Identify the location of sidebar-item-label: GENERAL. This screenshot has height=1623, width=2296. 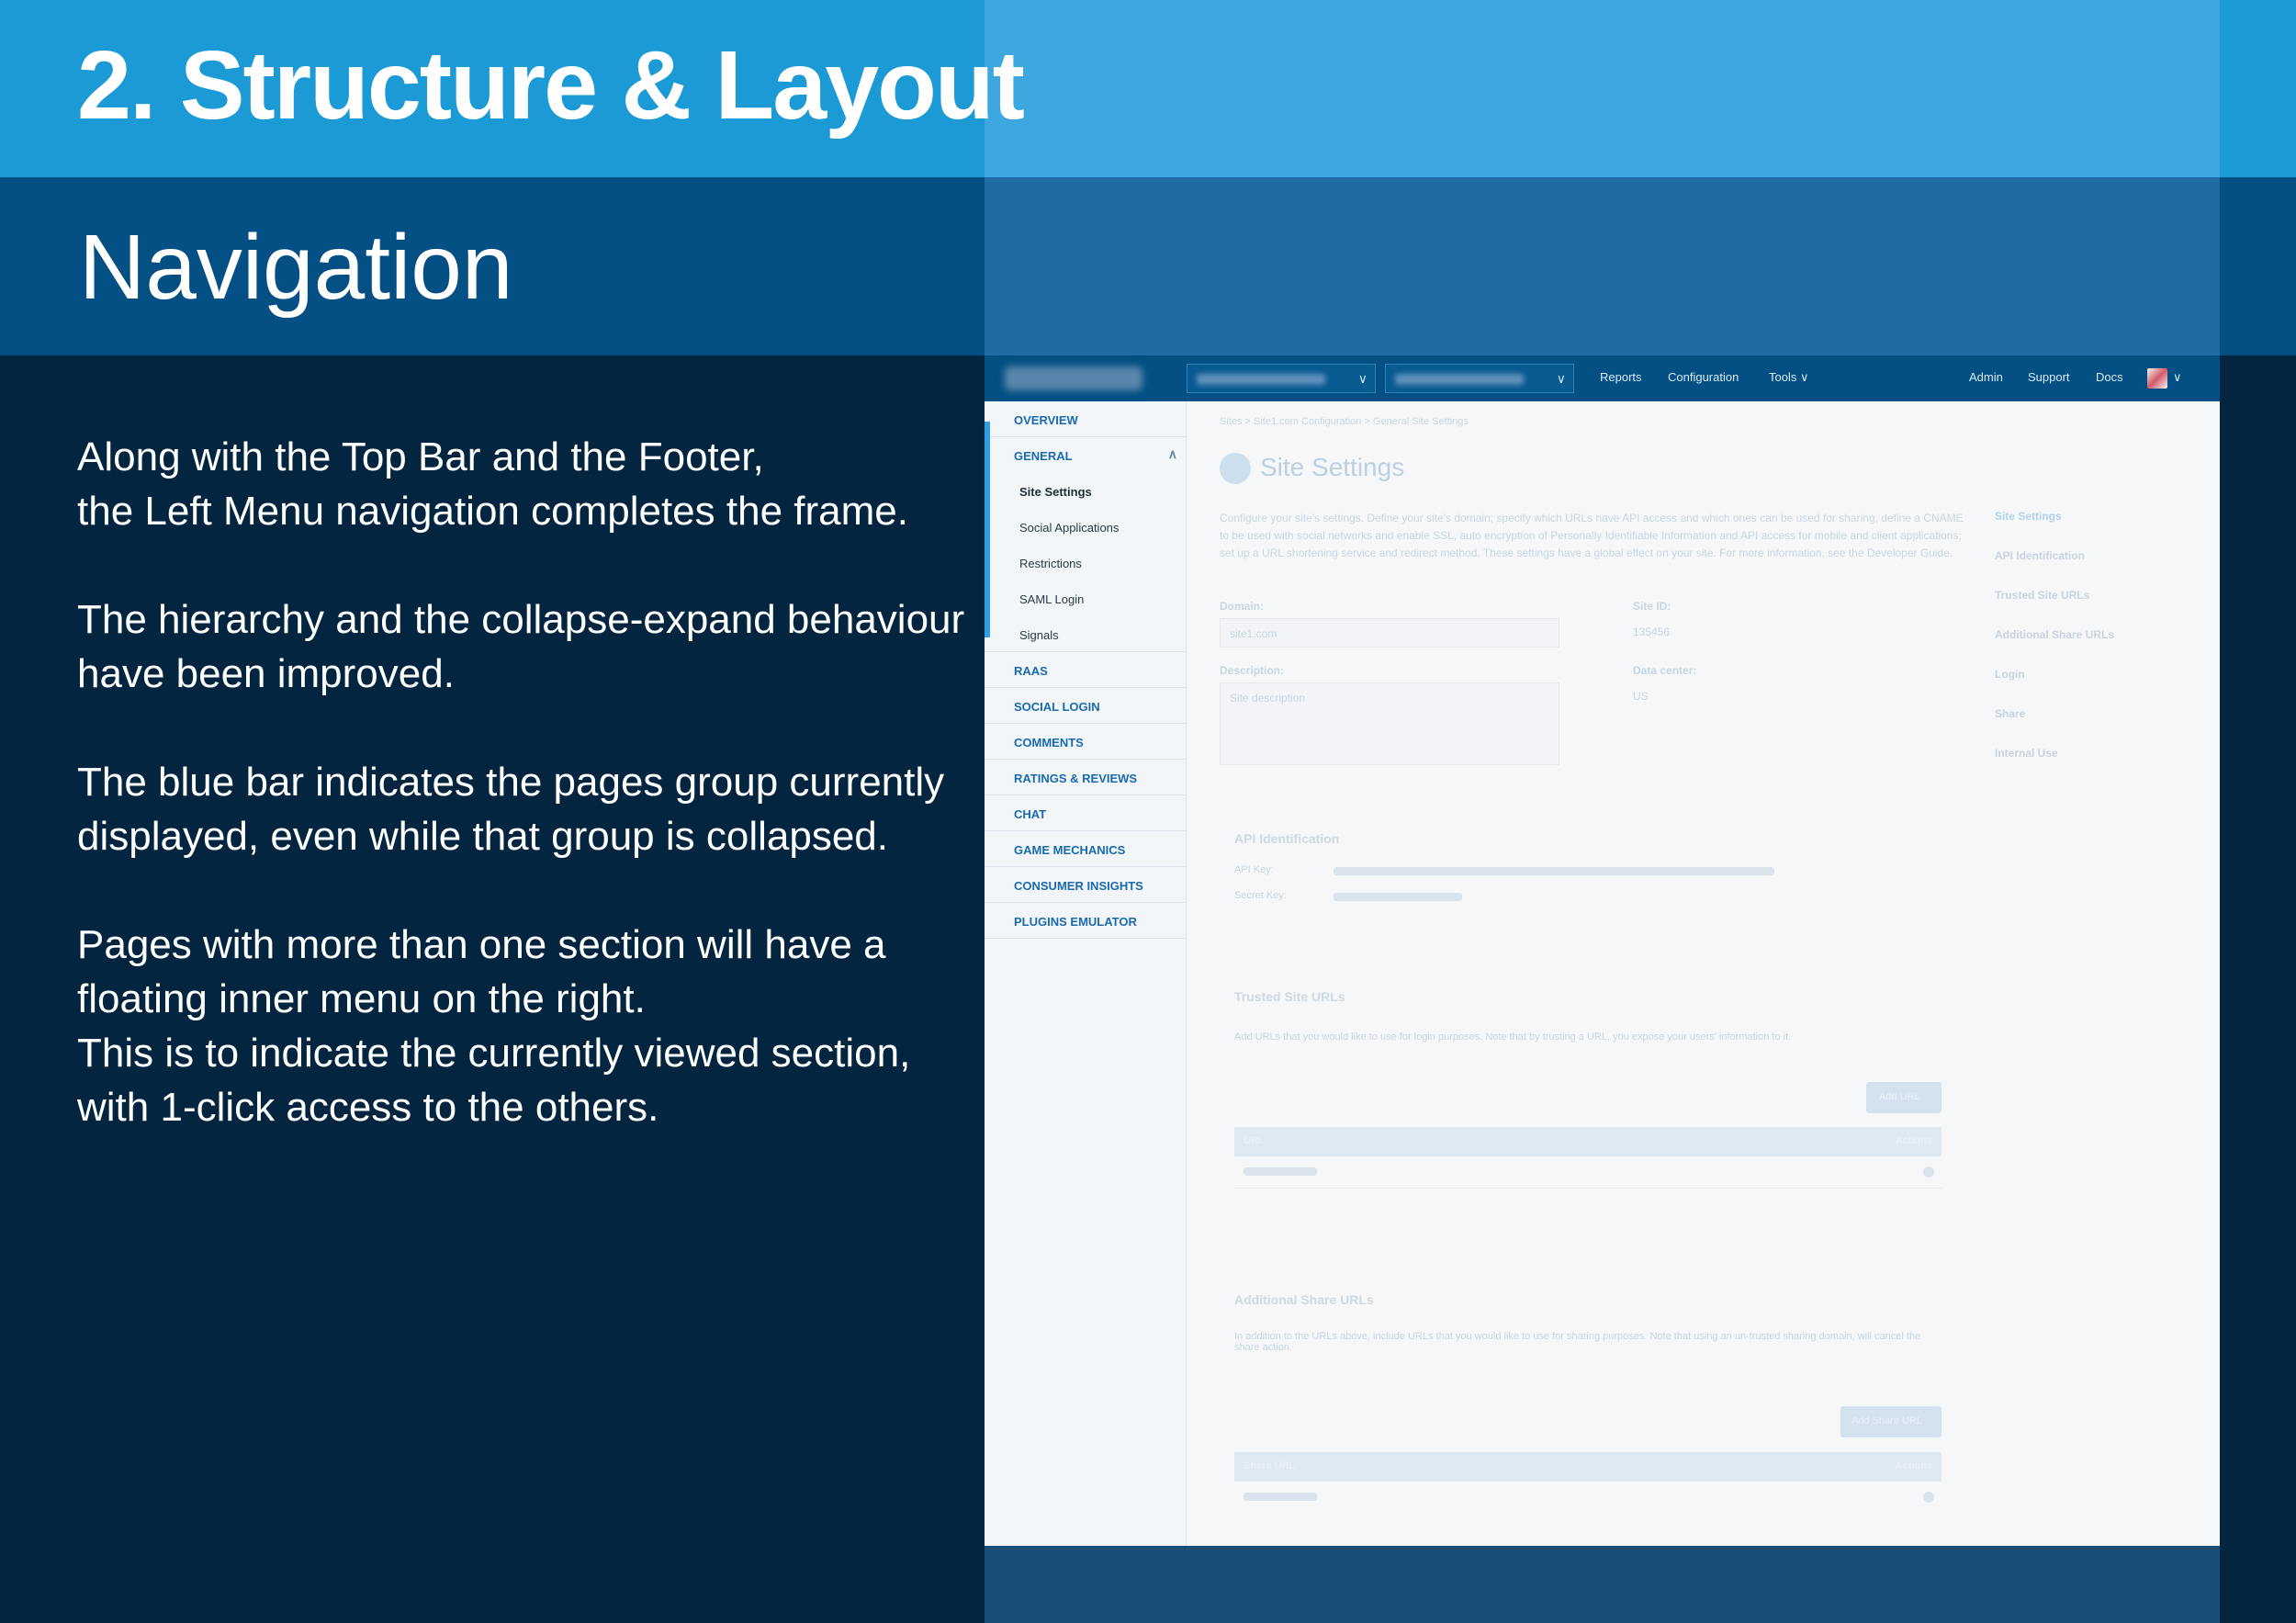
(1043, 456).